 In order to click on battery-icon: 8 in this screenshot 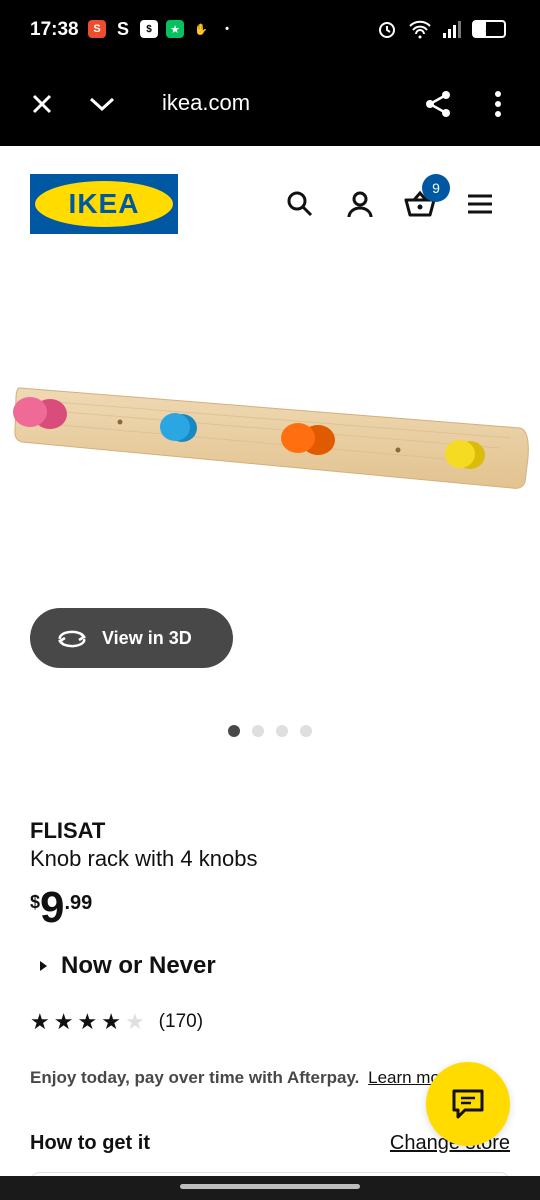, I will do `click(489, 29)`.